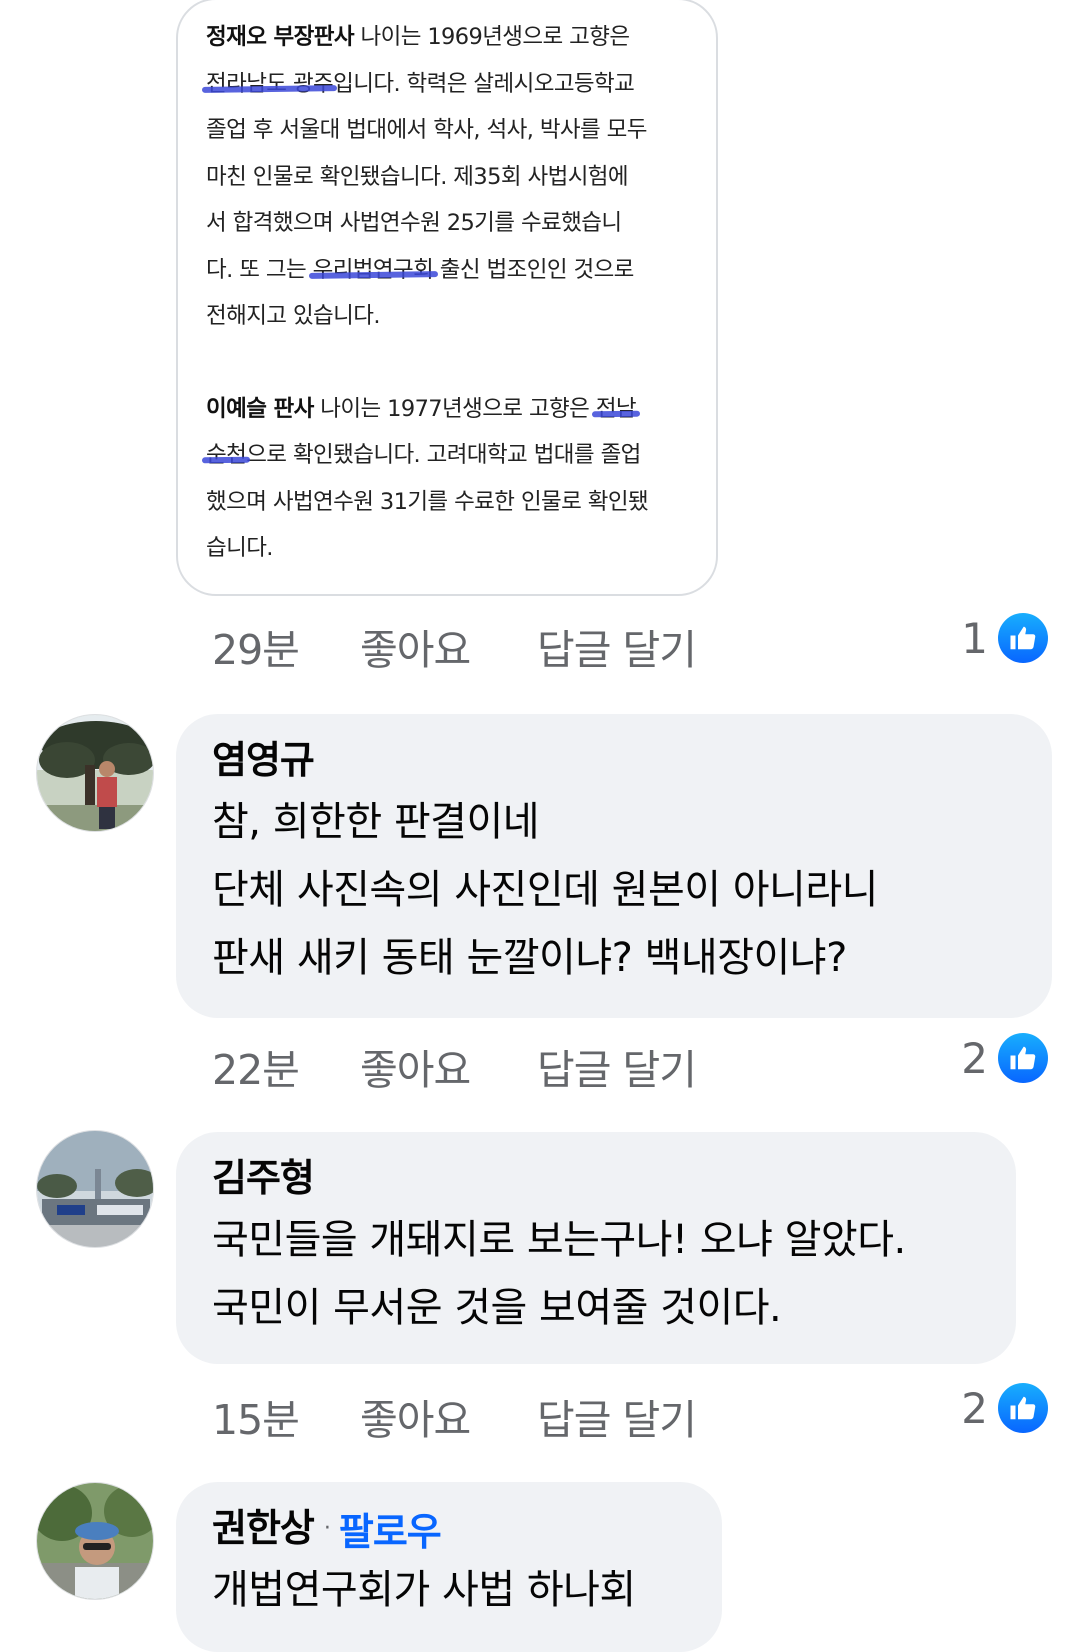 The image size is (1080, 1652). I want to click on comment-text: 국민들을 개돼지로 보는구나! 오냐 알았다., so click(559, 1240).